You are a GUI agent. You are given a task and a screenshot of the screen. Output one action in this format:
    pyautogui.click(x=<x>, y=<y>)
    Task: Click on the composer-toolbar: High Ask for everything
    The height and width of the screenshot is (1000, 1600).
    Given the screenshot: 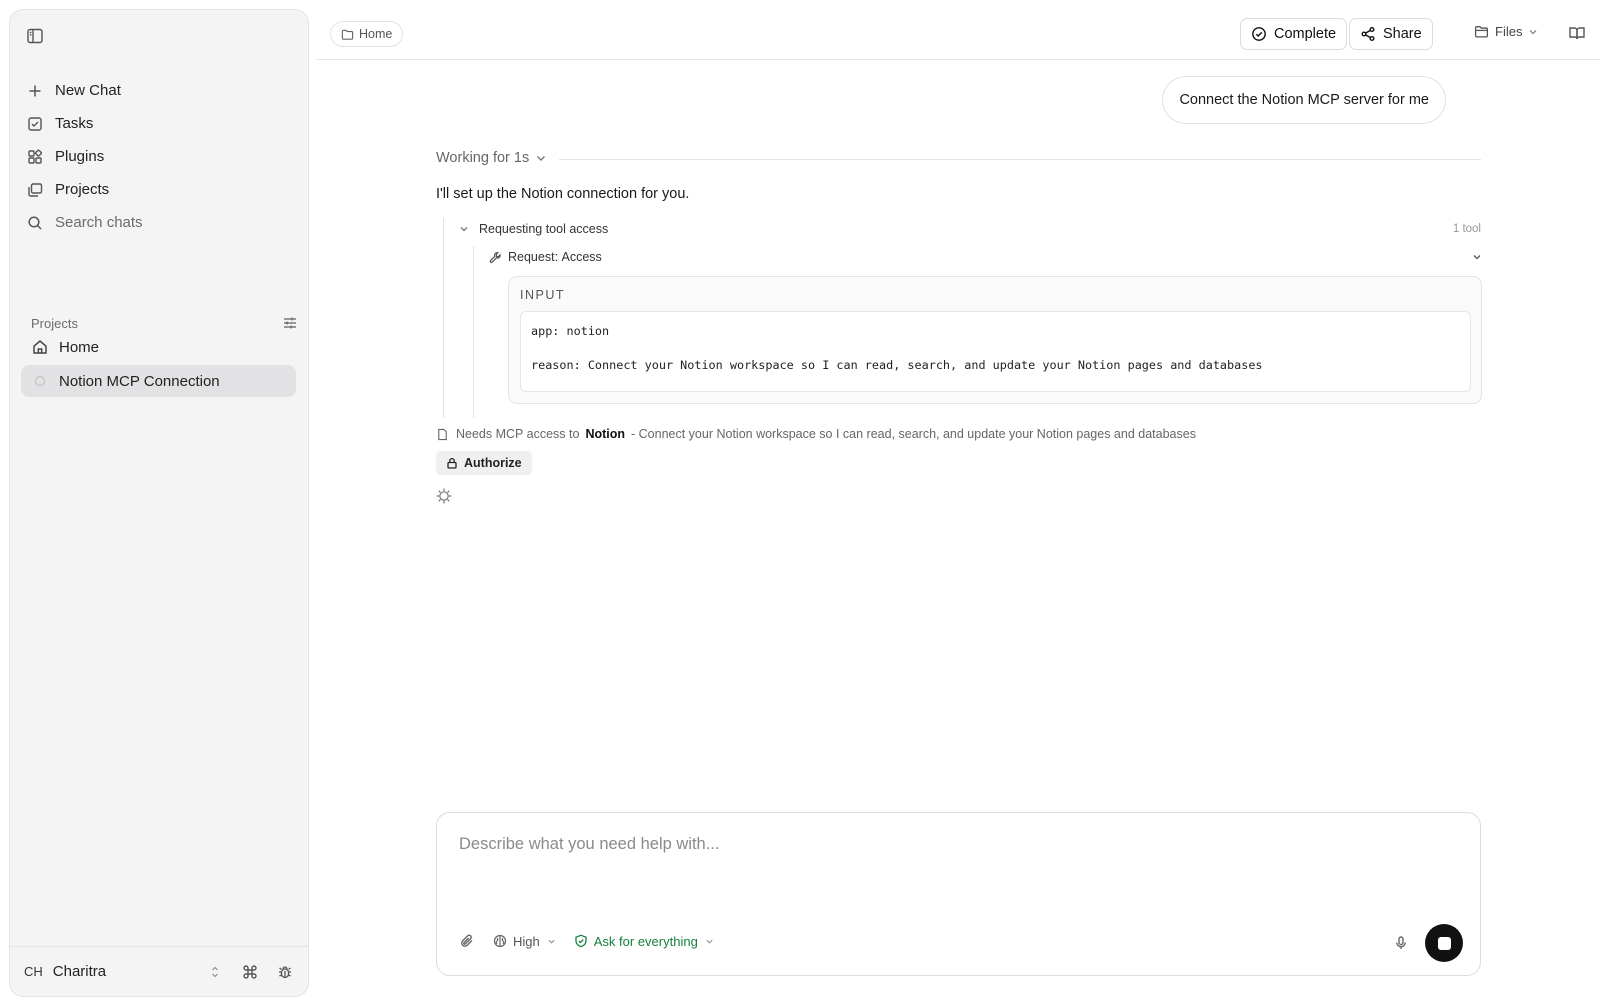 What is the action you would take?
    pyautogui.click(x=586, y=941)
    